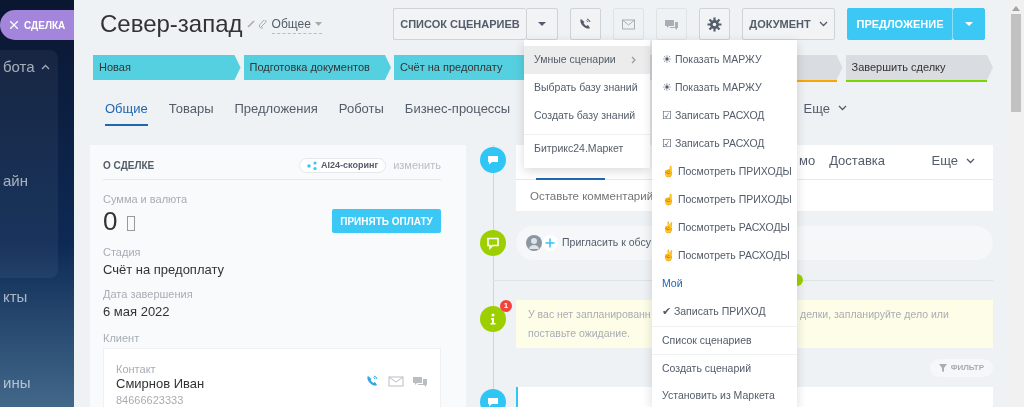  Describe the element at coordinates (14, 25) in the screenshot. I see `close-icon` at that location.